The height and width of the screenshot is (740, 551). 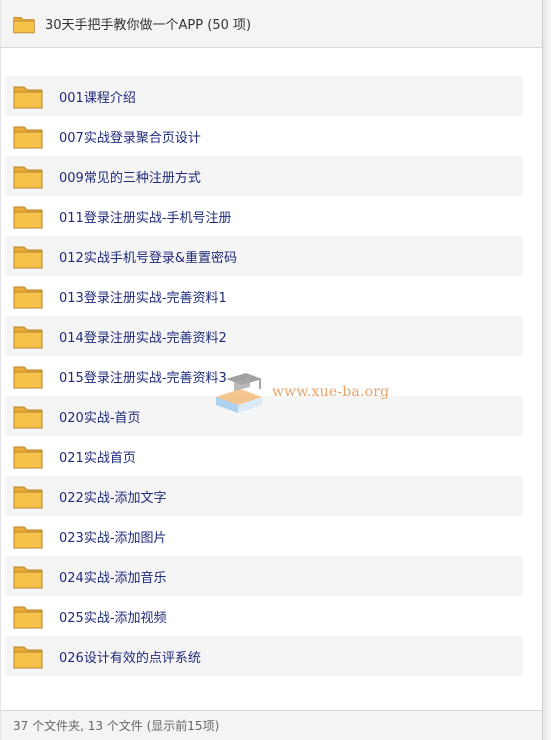 I want to click on folder-row: 011登录注册实战-手机号注册, so click(x=264, y=216).